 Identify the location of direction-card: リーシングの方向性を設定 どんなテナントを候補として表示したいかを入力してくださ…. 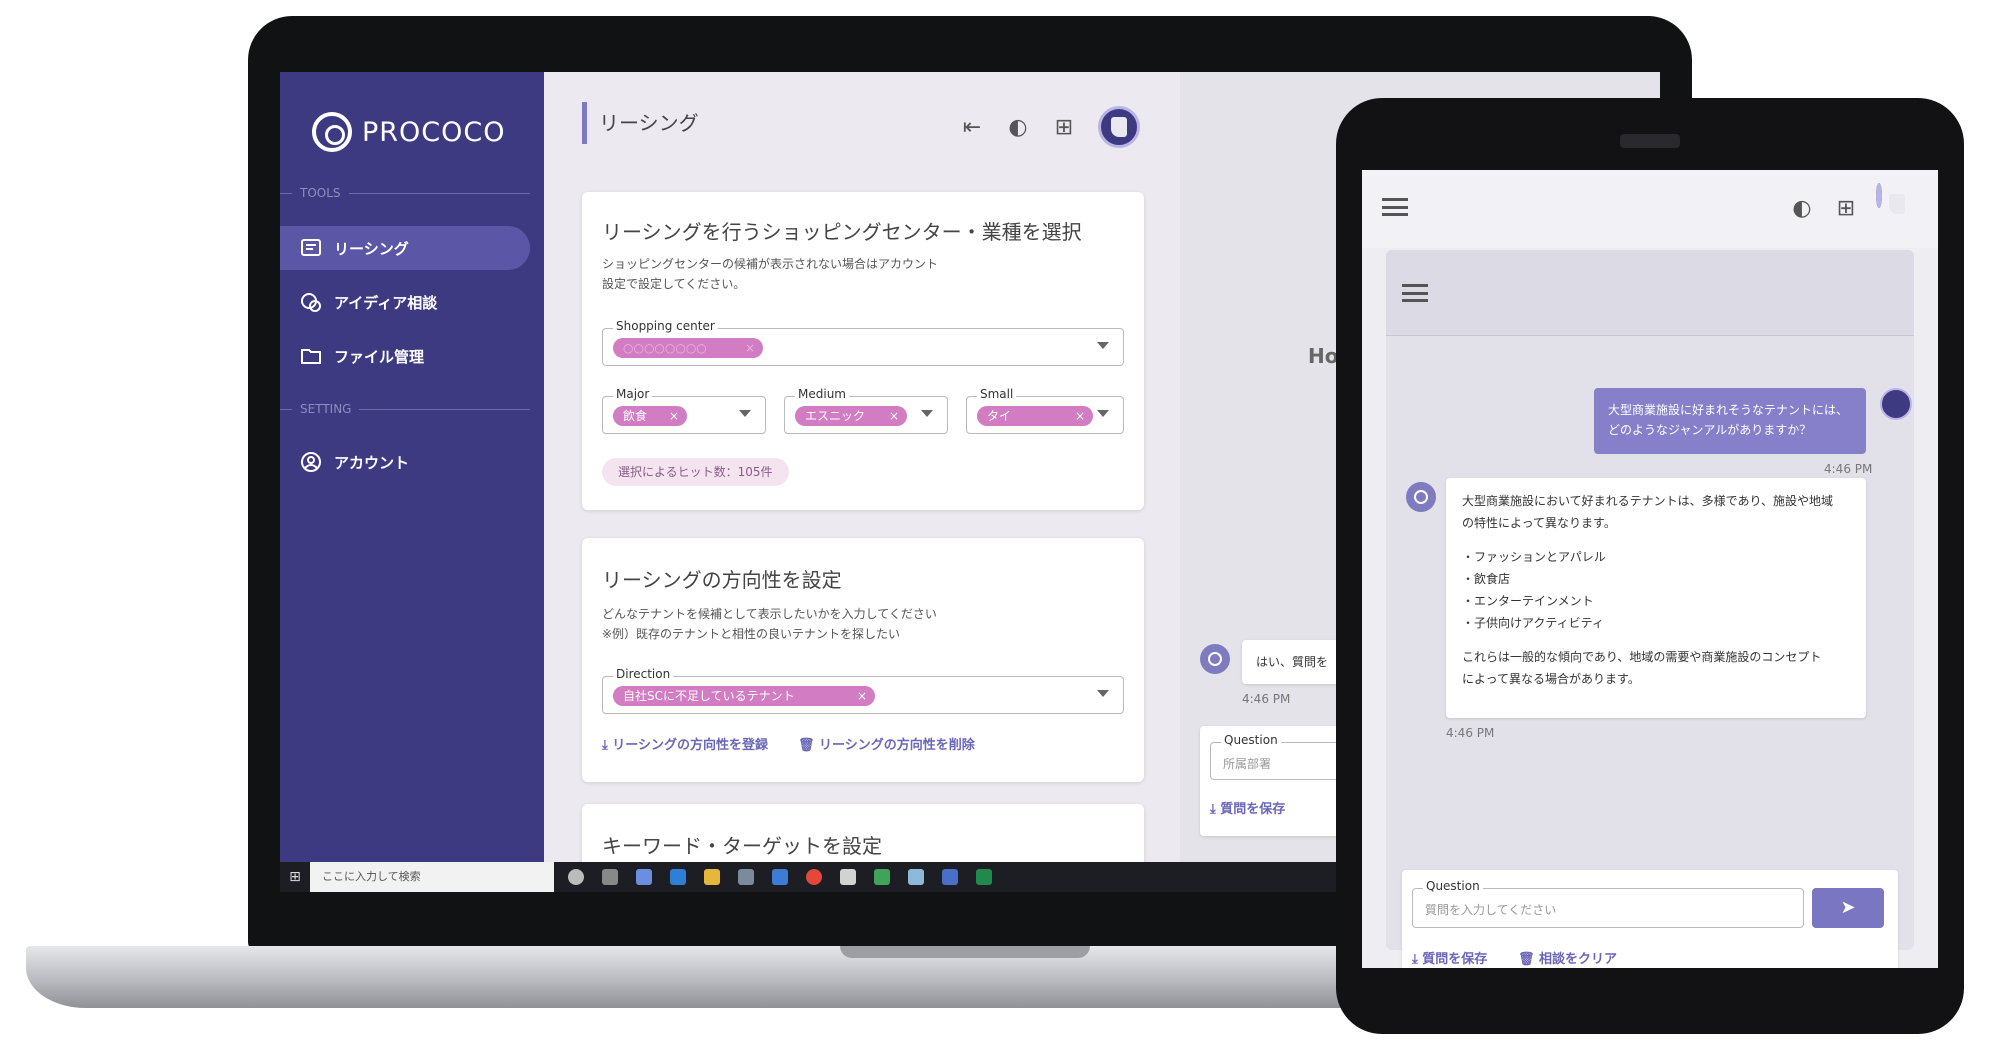
(863, 660).